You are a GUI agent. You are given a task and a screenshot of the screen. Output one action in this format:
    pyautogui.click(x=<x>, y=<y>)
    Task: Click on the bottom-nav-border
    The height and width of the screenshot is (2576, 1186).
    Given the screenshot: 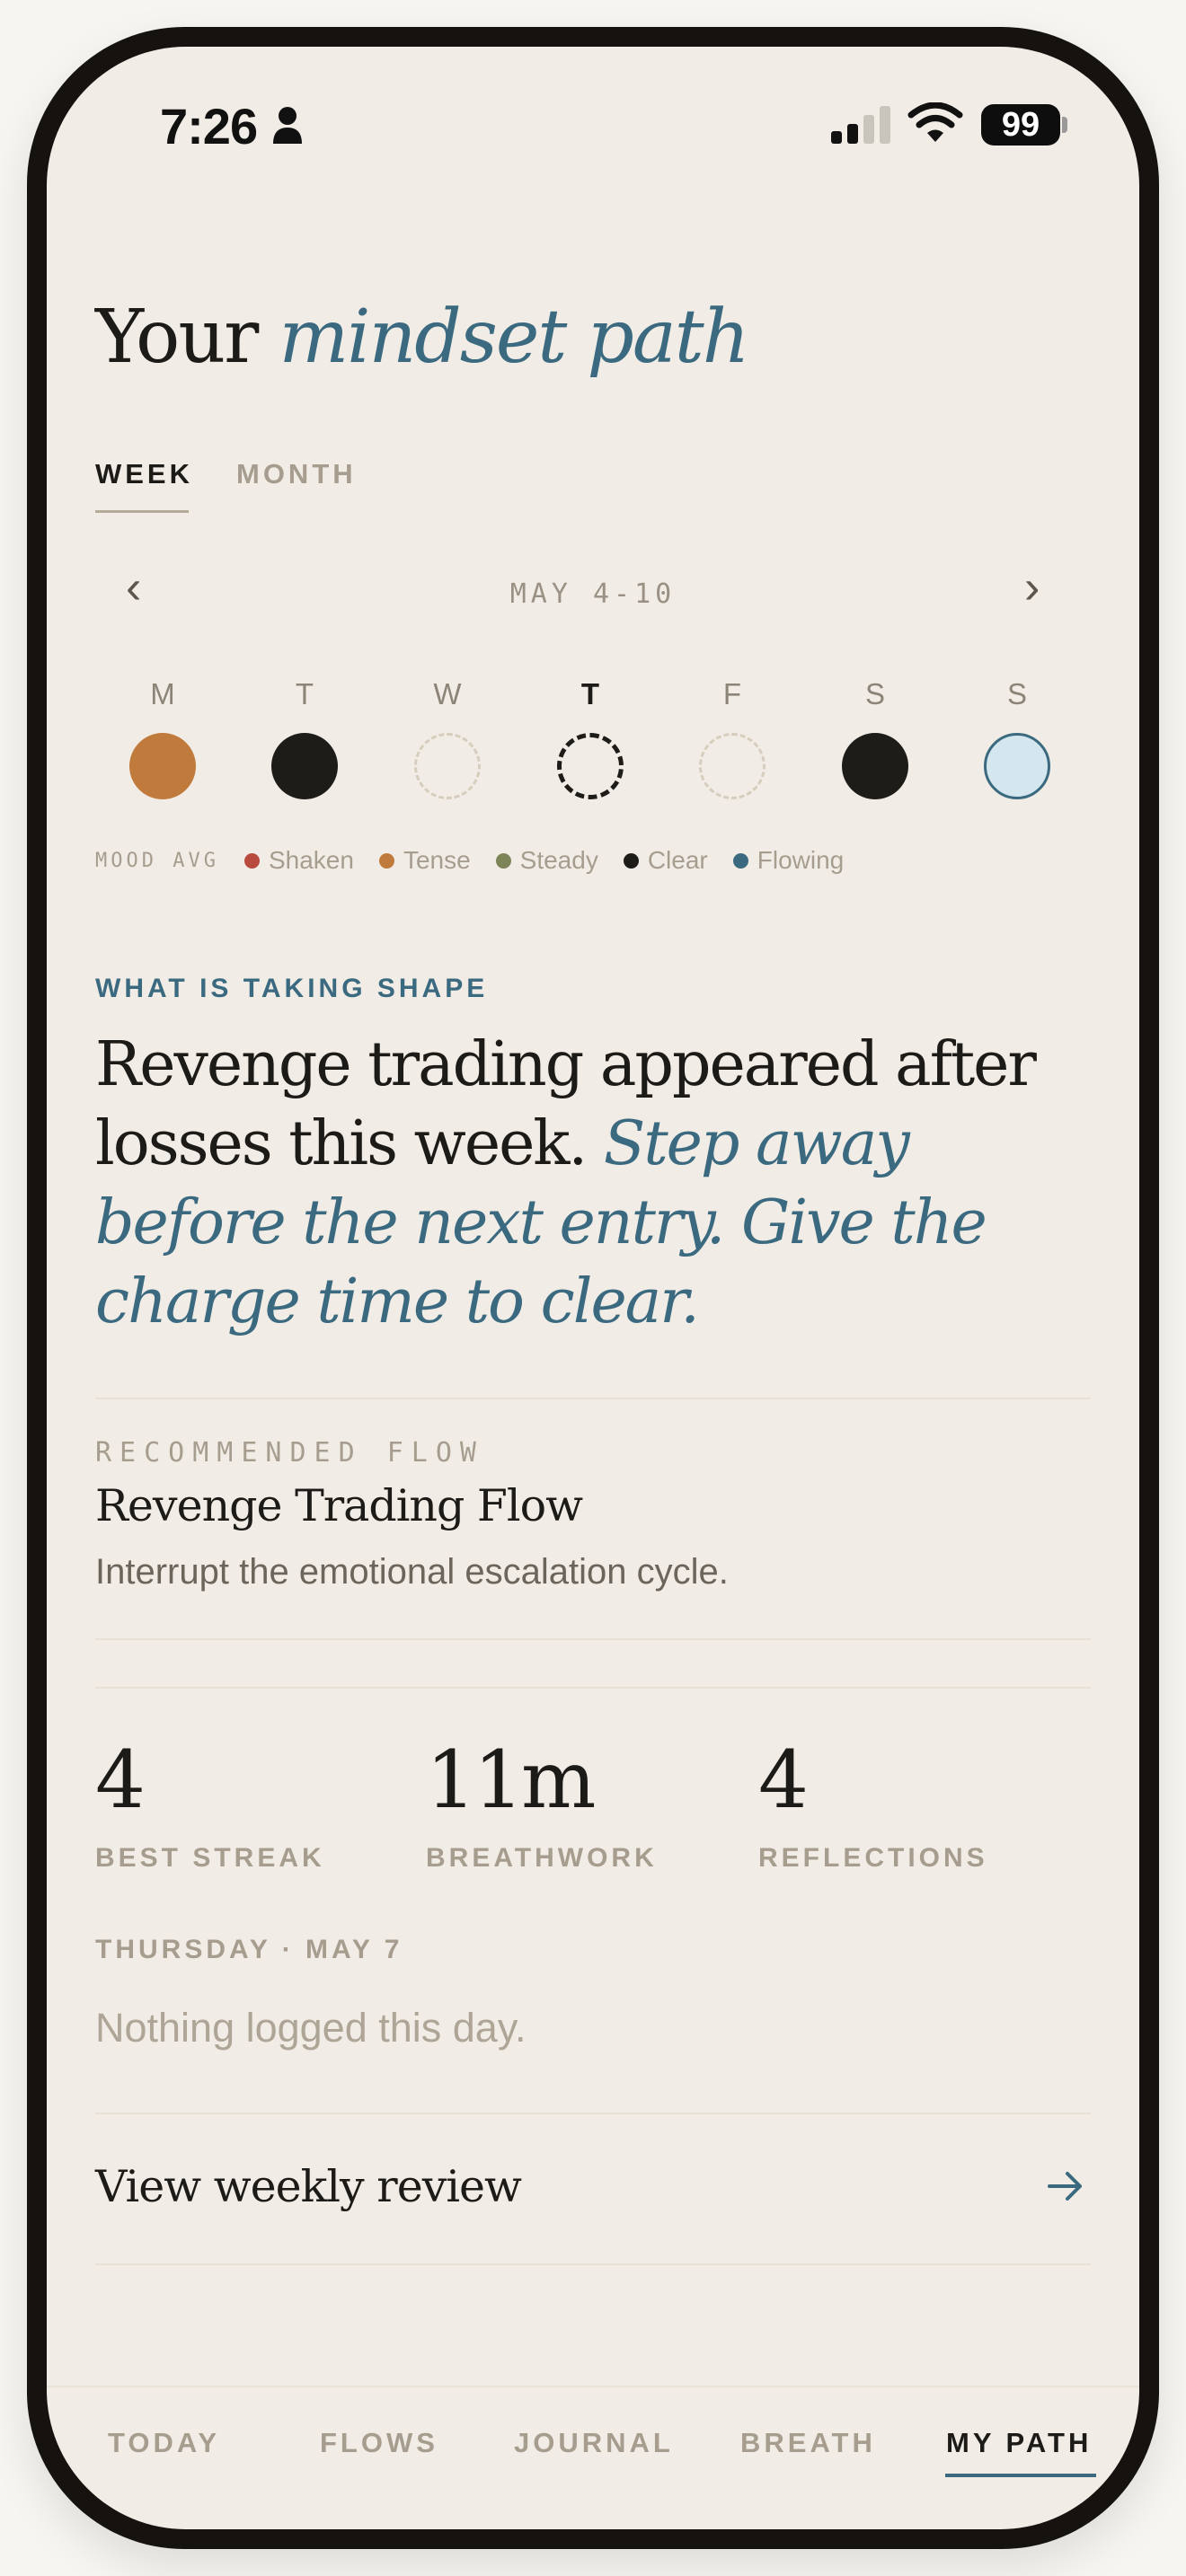 What is the action you would take?
    pyautogui.click(x=593, y=2386)
    